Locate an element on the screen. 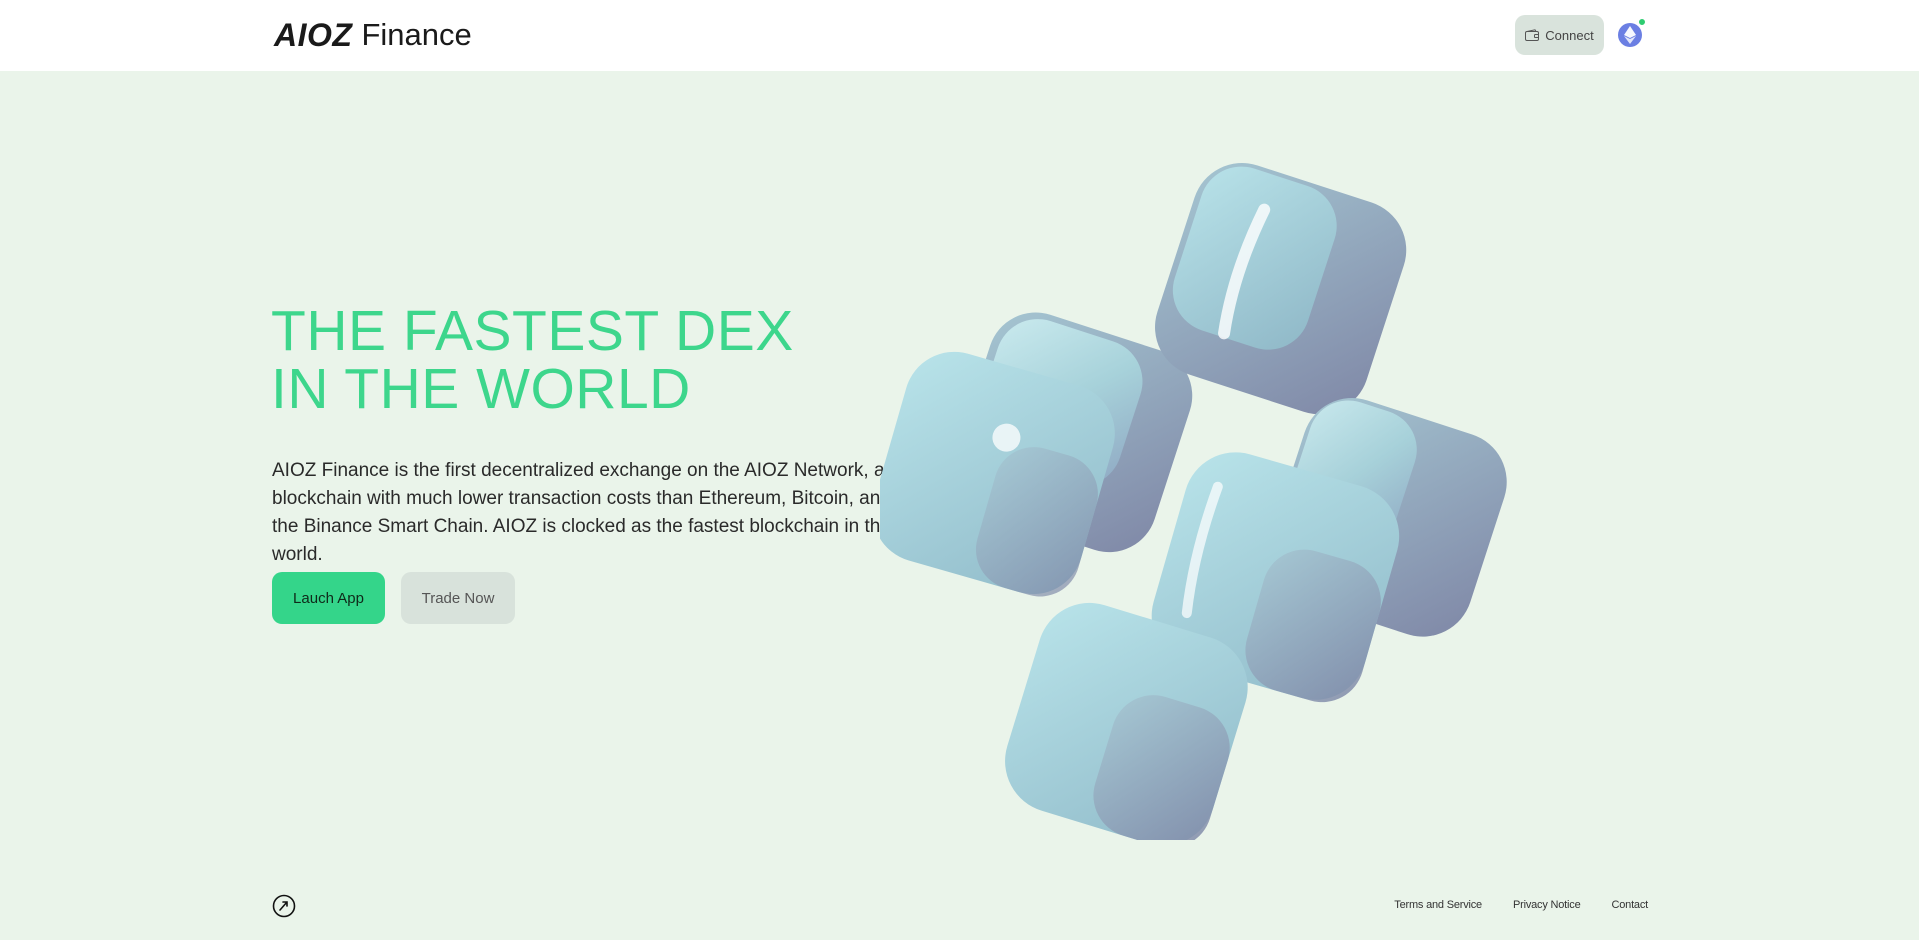 This screenshot has width=1919, height=940. connection-status-dot is located at coordinates (1642, 22).